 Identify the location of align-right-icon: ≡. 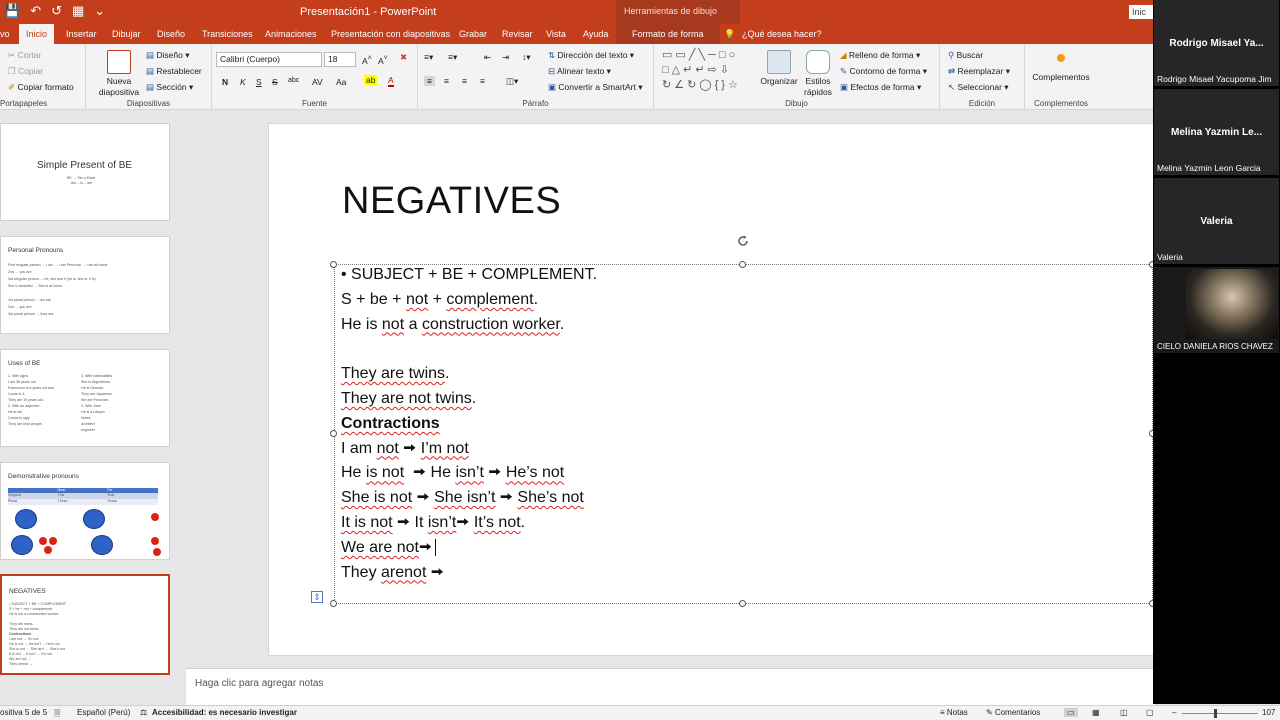
(464, 81).